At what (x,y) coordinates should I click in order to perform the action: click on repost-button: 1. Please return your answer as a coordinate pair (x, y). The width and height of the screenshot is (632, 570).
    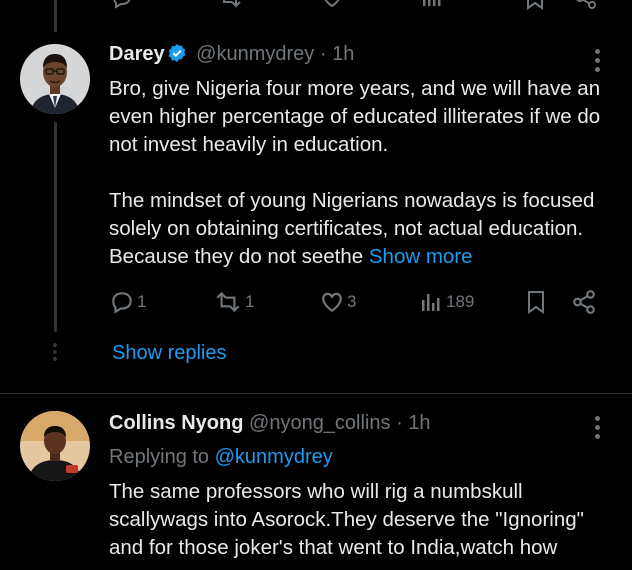
    Looking at the image, I should click on (233, 302).